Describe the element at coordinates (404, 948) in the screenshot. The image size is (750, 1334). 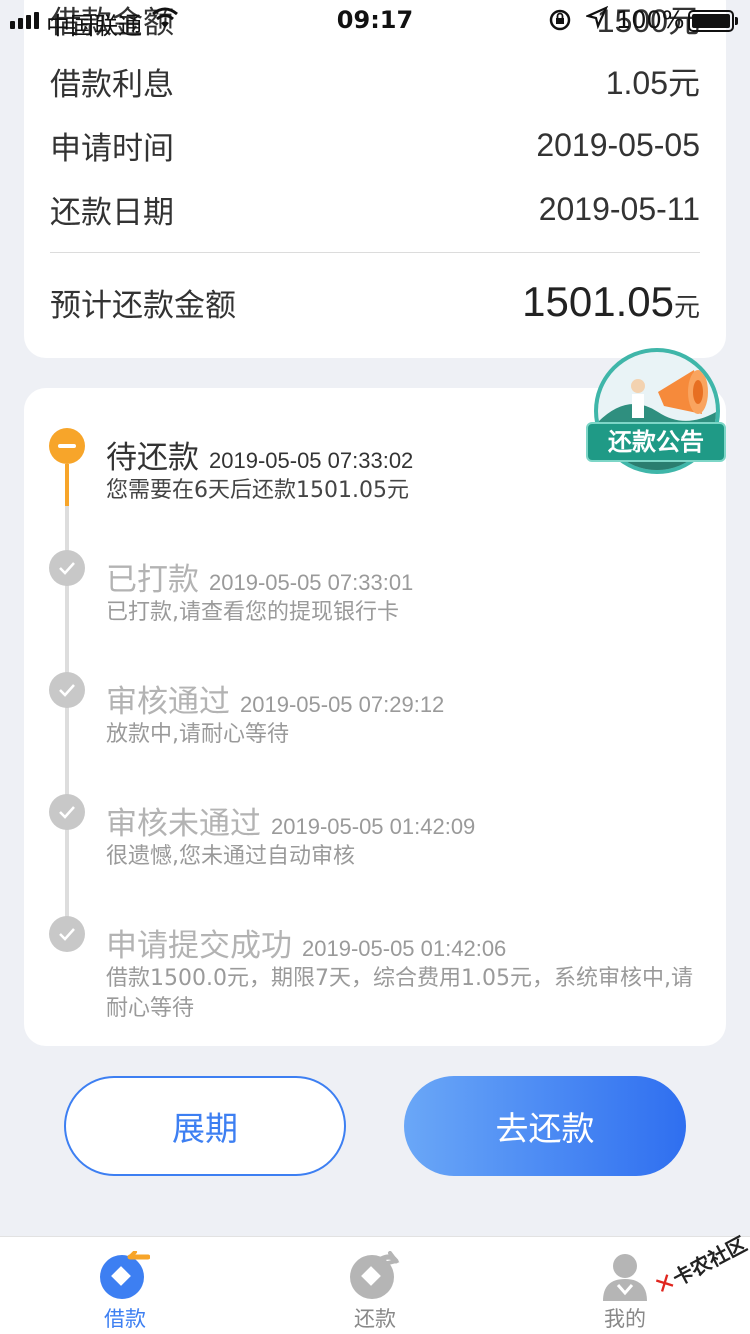
I see `step-timestamp: 2019-05-05 01:42:06` at that location.